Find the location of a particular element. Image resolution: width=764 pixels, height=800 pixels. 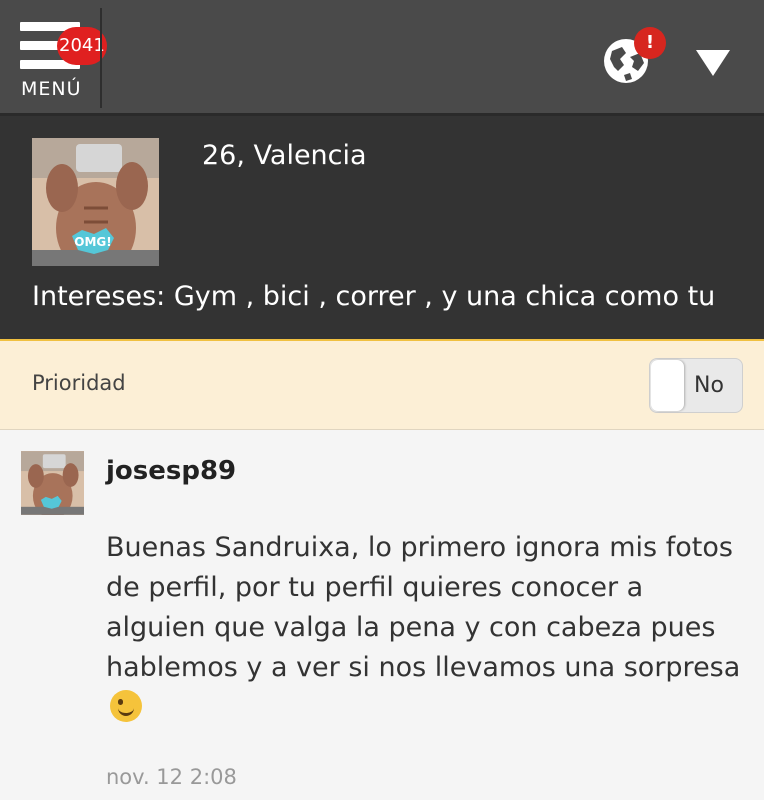

notification-badge: ! is located at coordinates (650, 43).